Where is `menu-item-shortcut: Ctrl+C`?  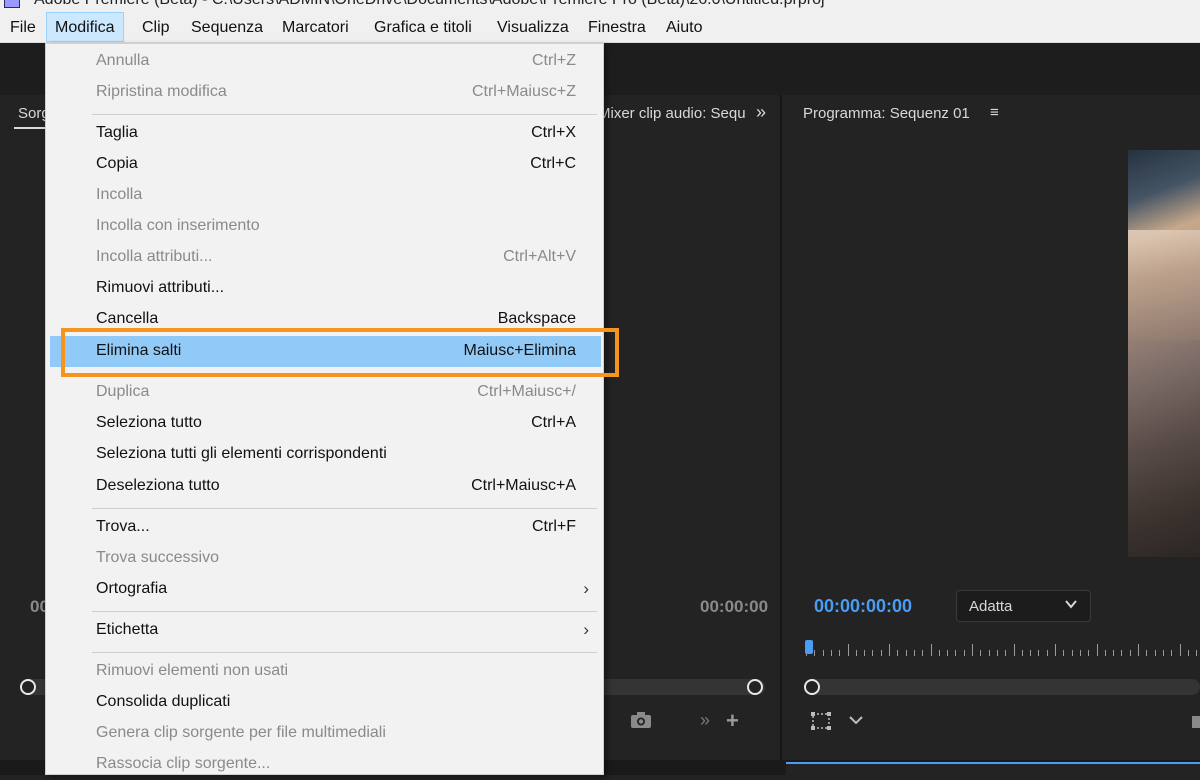 menu-item-shortcut: Ctrl+C is located at coordinates (553, 163).